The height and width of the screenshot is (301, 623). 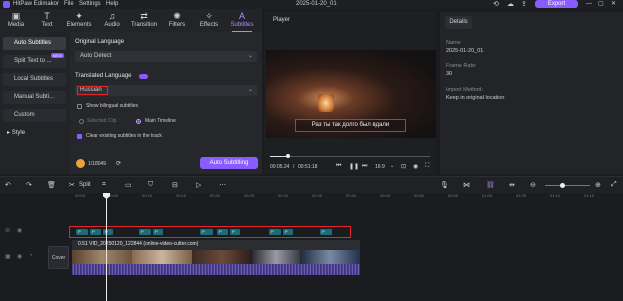 What do you see at coordinates (350, 125) in the screenshot?
I see `subtitle-overlay: Раз ты так долго был вдали` at bounding box center [350, 125].